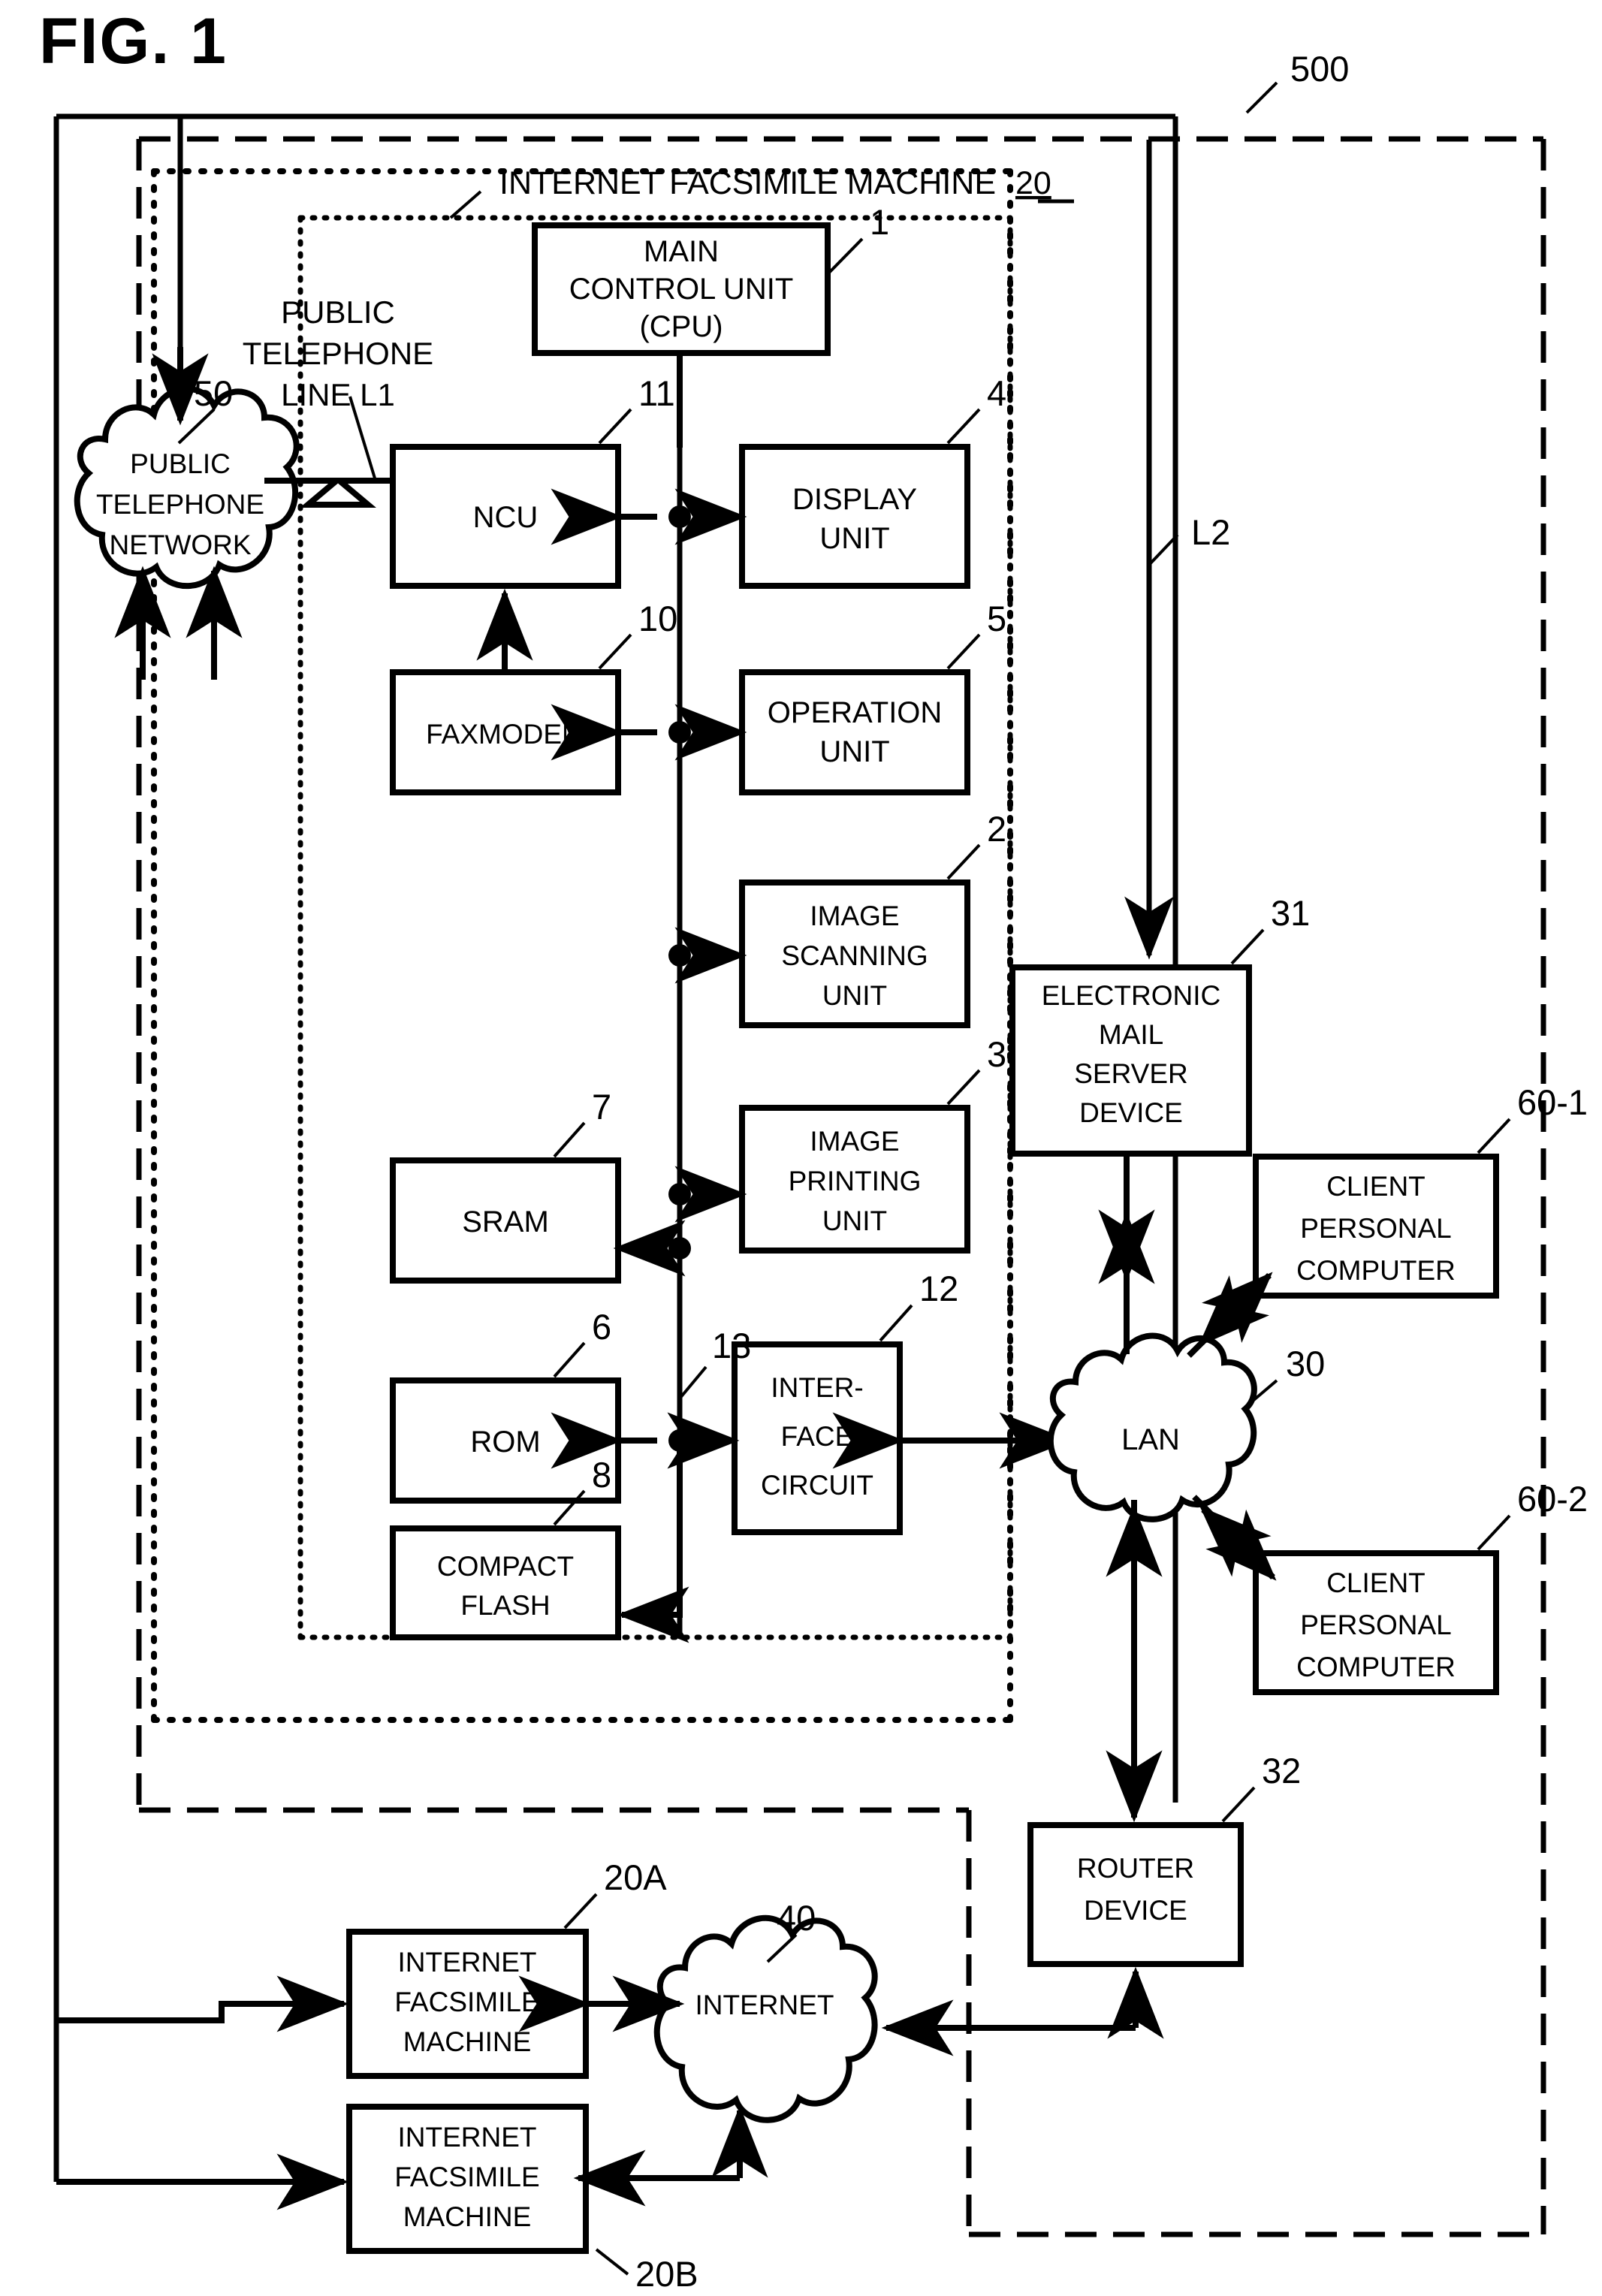 This screenshot has height=2296, width=1602. What do you see at coordinates (854, 499) in the screenshot?
I see `display-unit-l1: DISPLAY` at bounding box center [854, 499].